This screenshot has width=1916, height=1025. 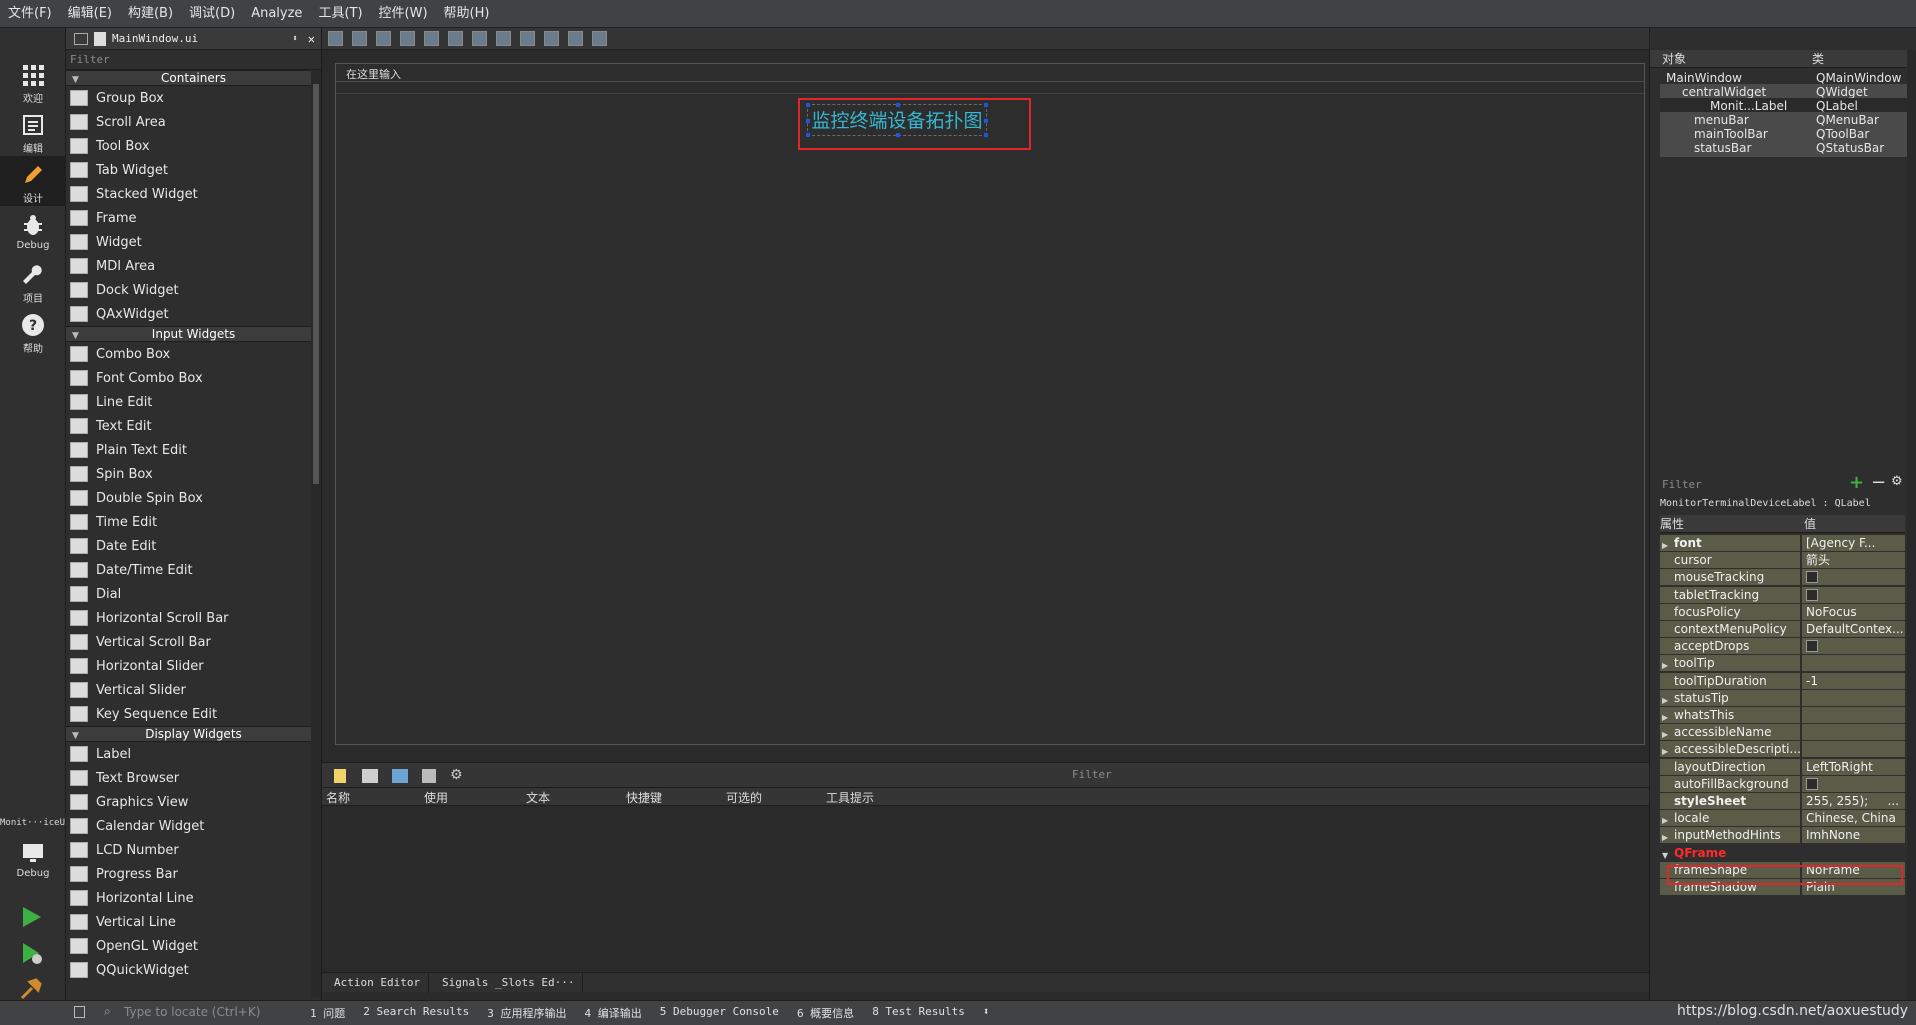 I want to click on edit-buddies-icon, so click(x=383, y=38).